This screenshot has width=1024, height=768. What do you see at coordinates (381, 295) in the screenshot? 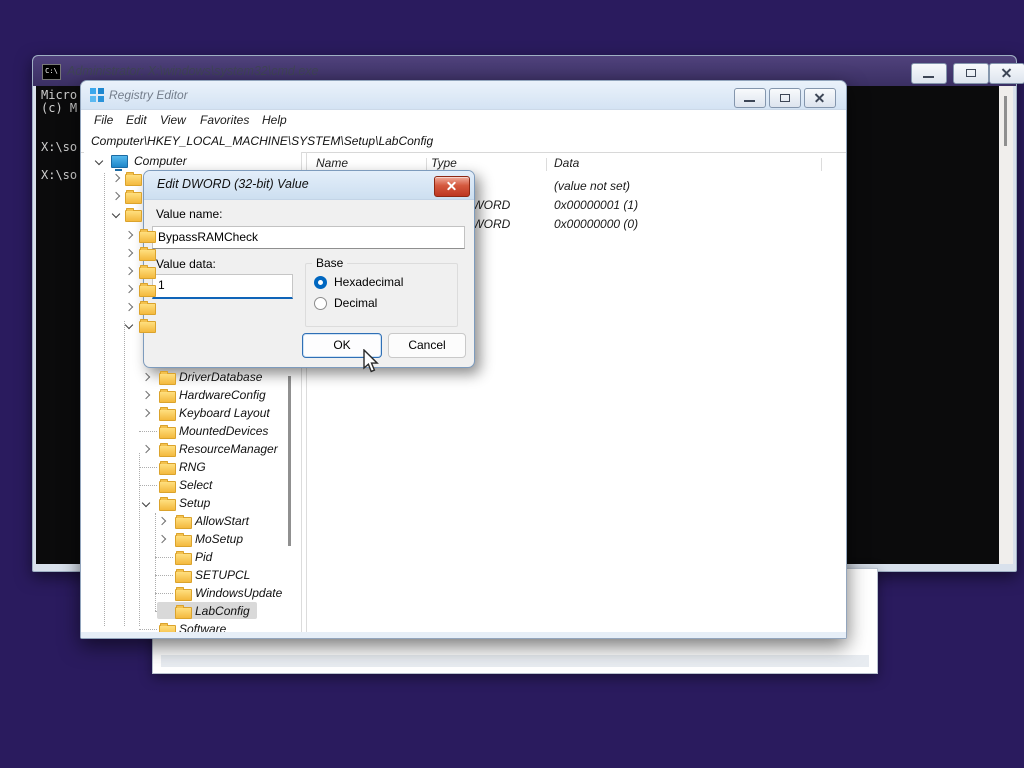
I see `base-groupbox` at bounding box center [381, 295].